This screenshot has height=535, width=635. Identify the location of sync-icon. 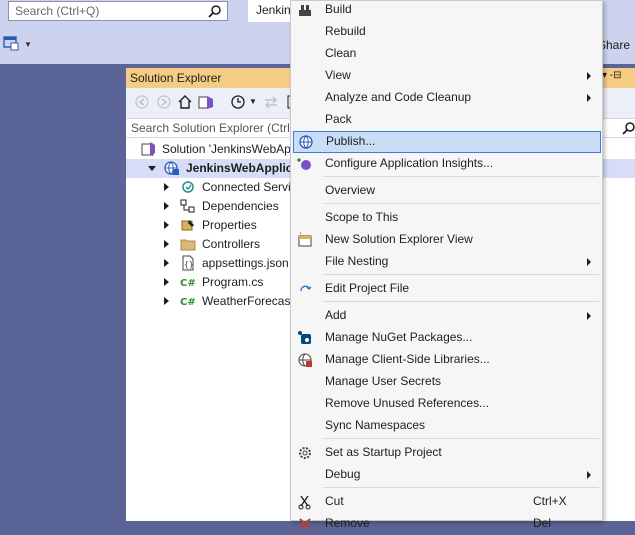
(271, 102).